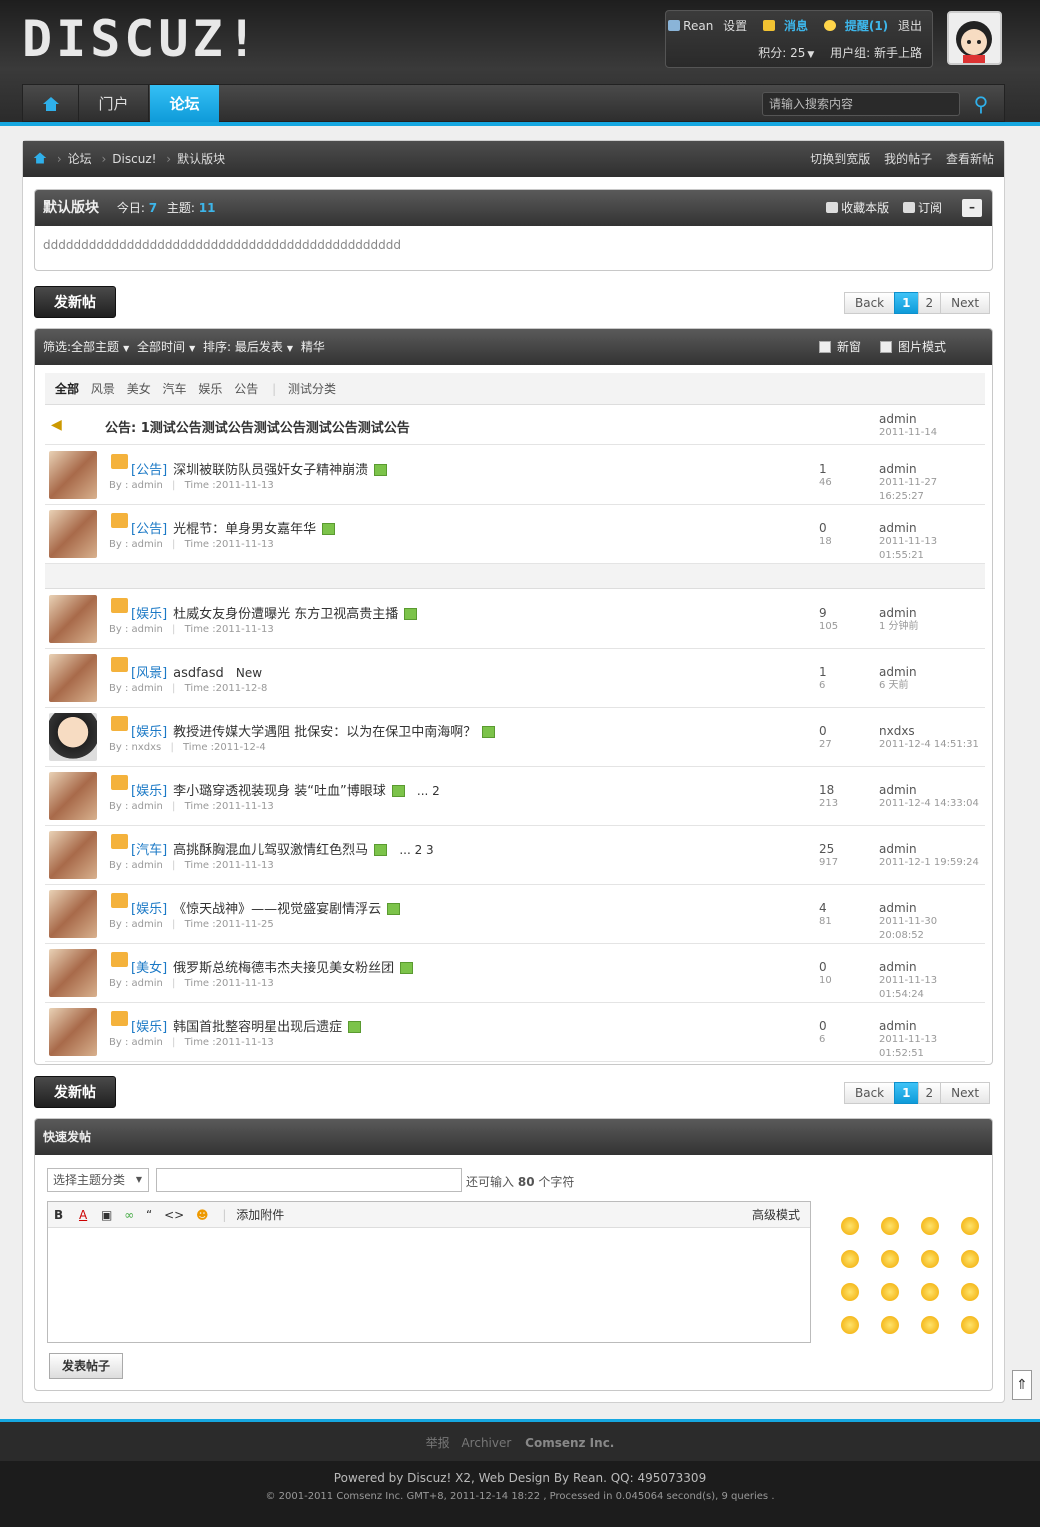 This screenshot has width=1040, height=1527. I want to click on thread-category: [汽车], so click(149, 850).